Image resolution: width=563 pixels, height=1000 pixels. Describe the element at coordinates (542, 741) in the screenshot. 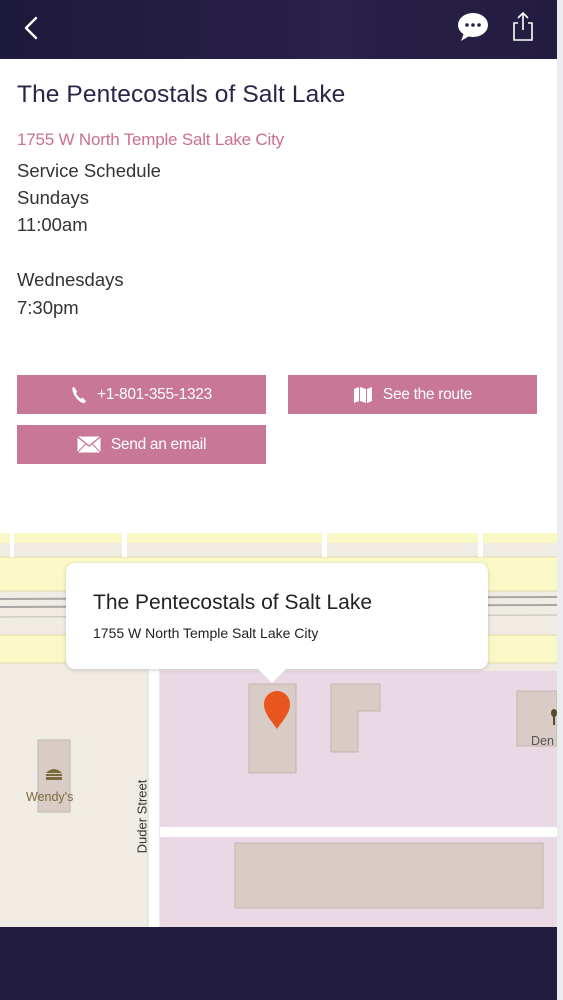

I see `map-label-den: Den` at that location.